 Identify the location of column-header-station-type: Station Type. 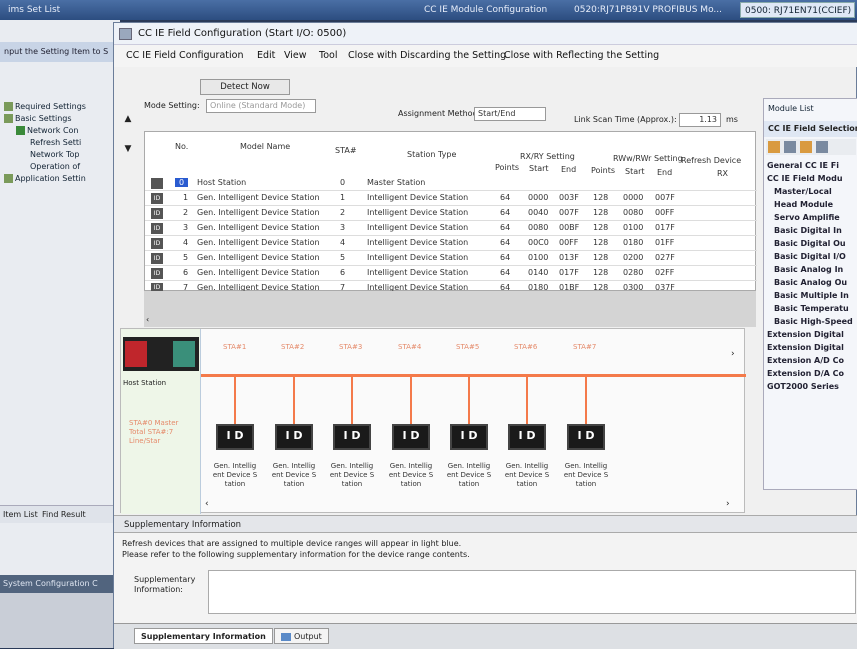
(432, 154).